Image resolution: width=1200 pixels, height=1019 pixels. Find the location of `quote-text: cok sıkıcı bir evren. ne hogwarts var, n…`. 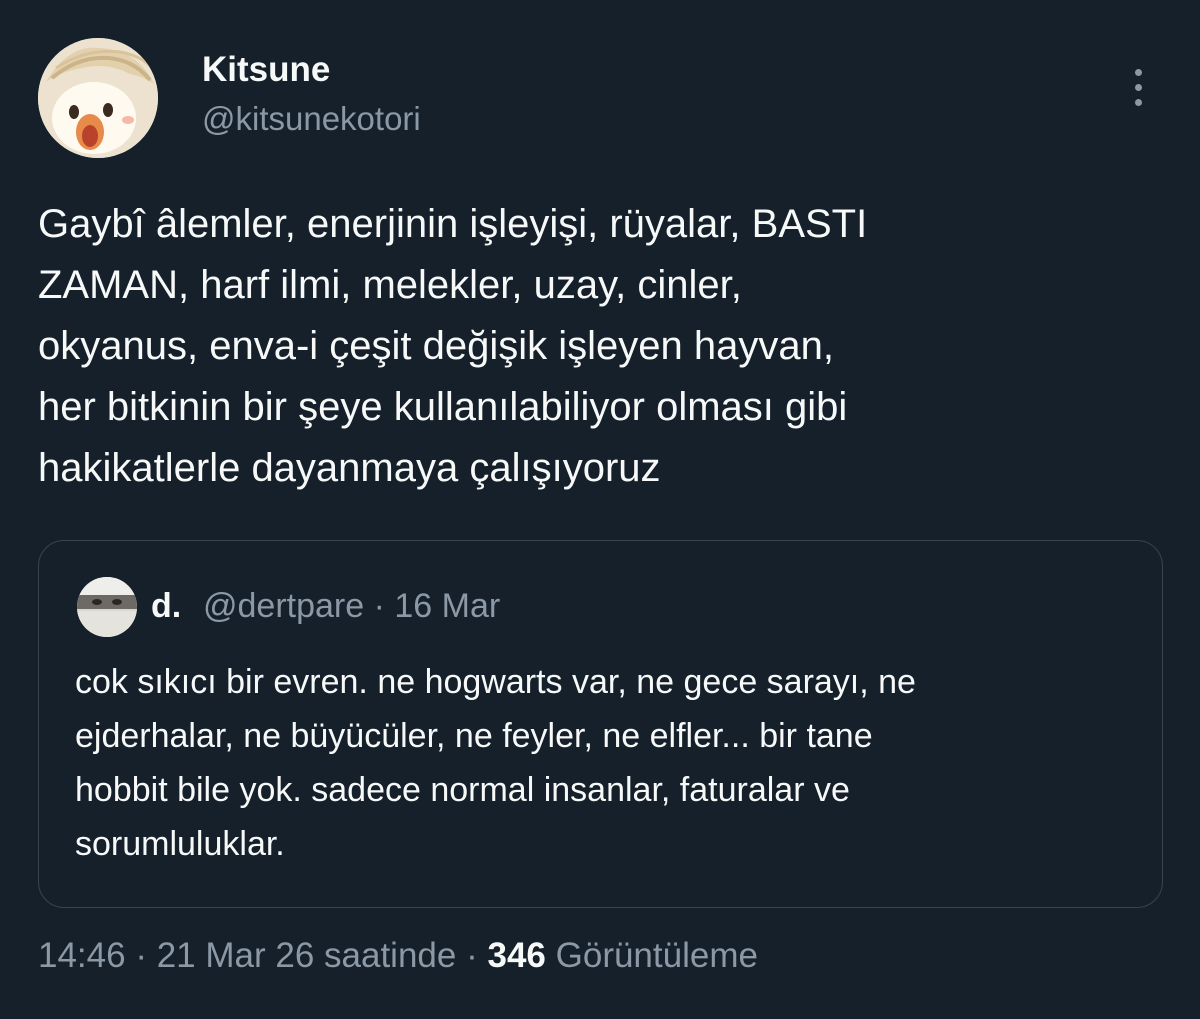

quote-text: cok sıkıcı bir evren. ne hogwarts var, n… is located at coordinates (495, 763).